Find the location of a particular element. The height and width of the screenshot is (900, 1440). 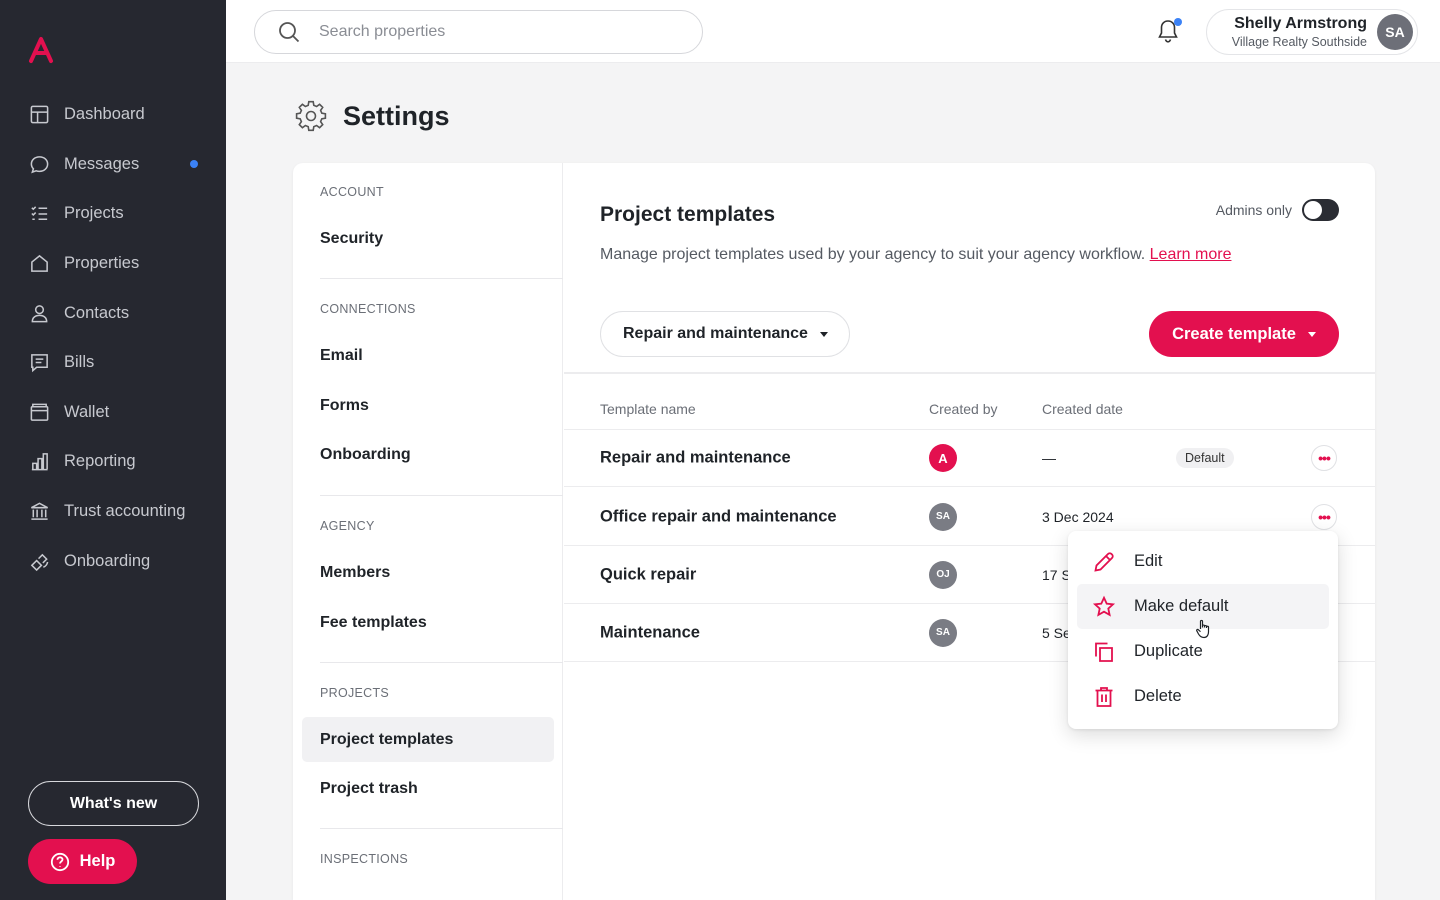

subnav-item-onboarding: Onboarding is located at coordinates (365, 455).